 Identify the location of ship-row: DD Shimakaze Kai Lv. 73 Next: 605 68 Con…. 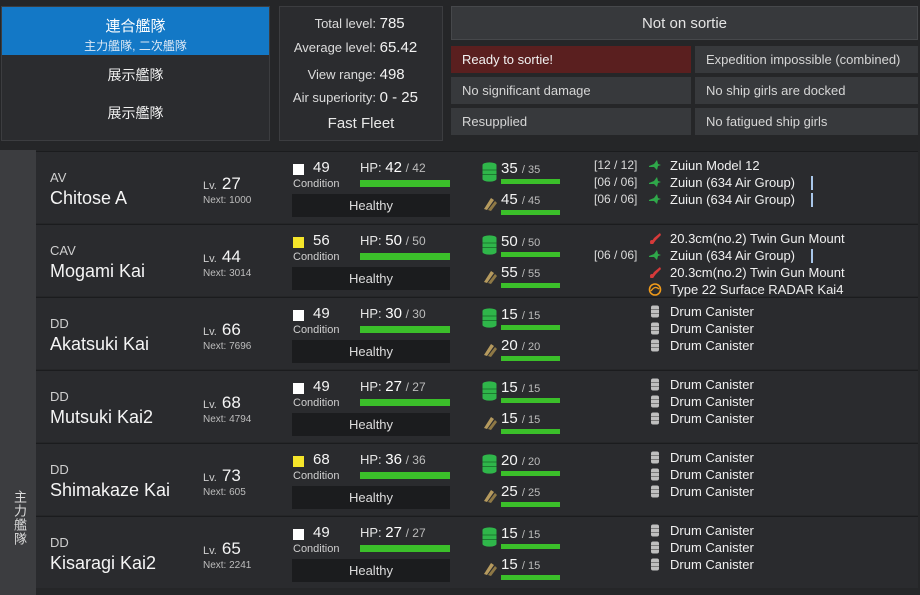
(477, 479).